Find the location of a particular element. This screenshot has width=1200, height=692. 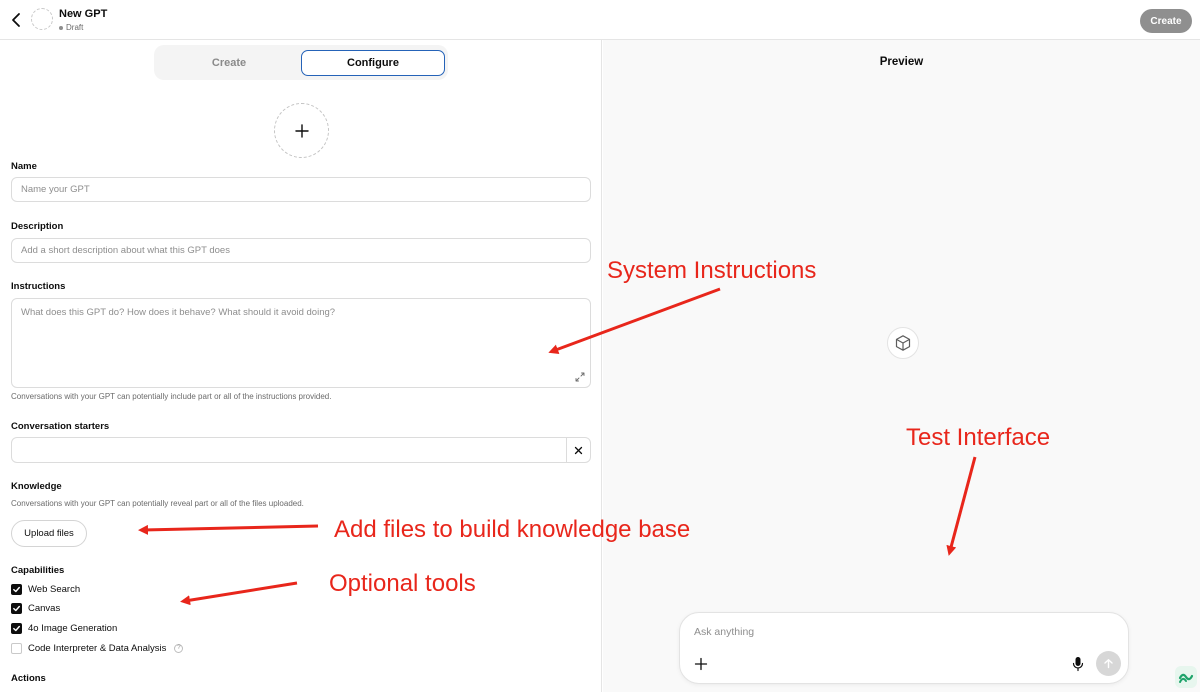

capability-label: Canvas is located at coordinates (44, 608).